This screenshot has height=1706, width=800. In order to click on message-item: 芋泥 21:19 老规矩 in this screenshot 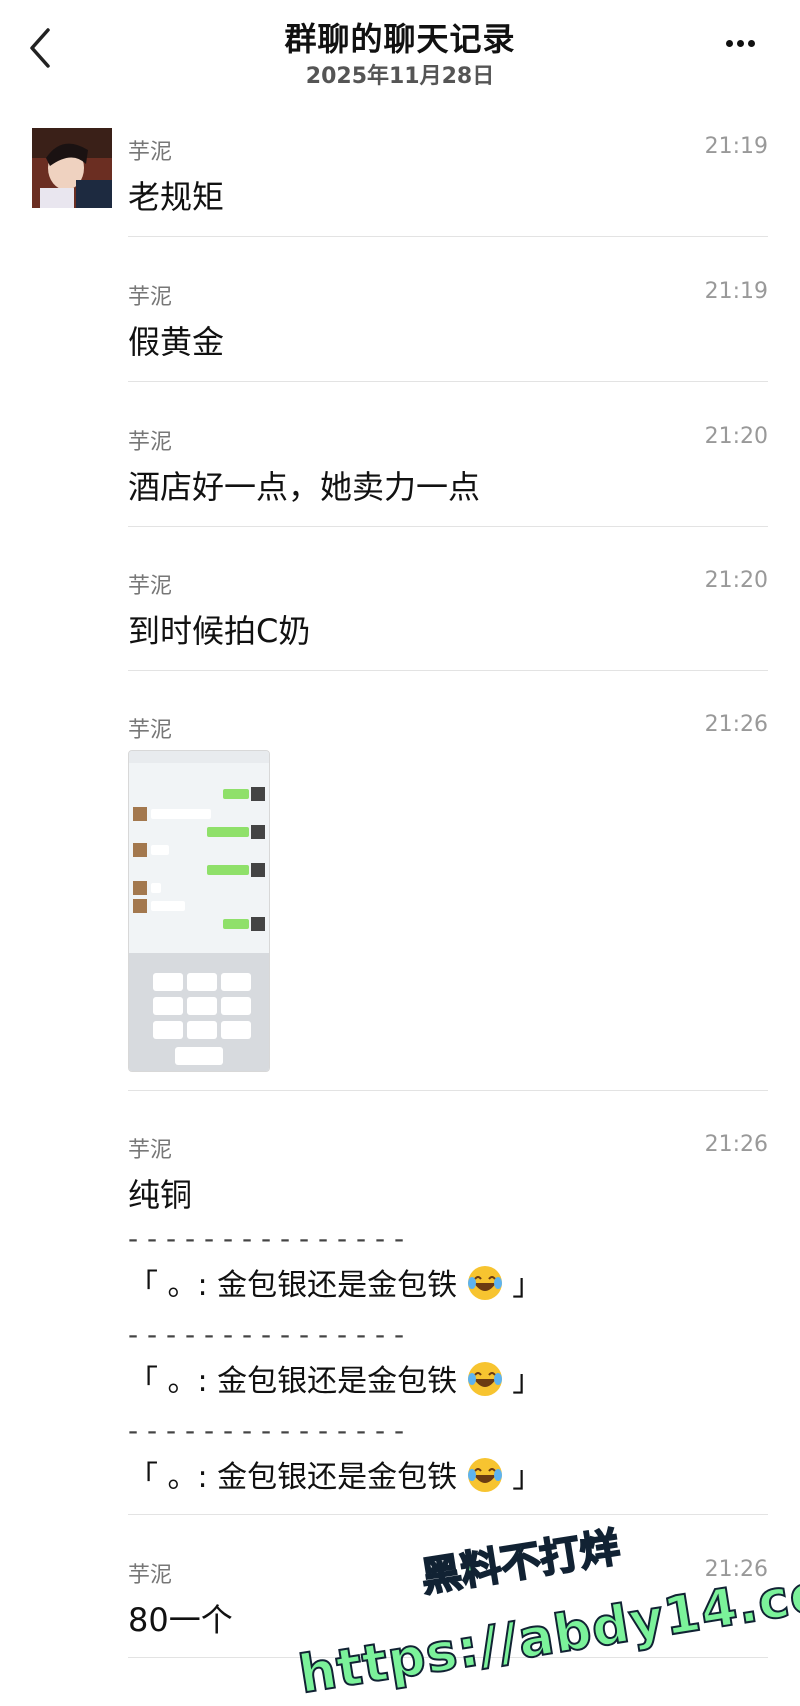, I will do `click(448, 182)`.